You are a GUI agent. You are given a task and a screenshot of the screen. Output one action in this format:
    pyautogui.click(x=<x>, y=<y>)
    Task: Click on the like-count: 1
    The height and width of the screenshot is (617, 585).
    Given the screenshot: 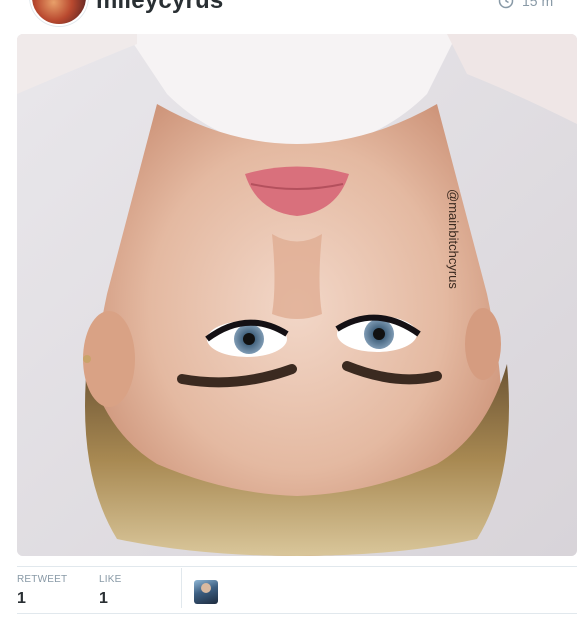 What is the action you would take?
    pyautogui.click(x=103, y=598)
    